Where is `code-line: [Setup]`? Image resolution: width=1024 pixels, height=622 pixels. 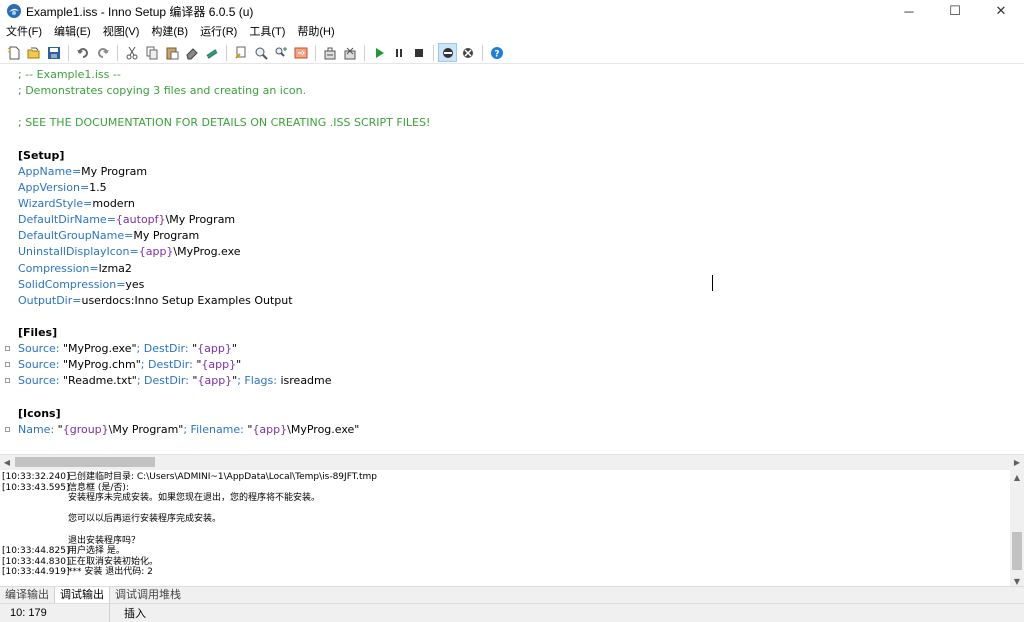
code-line: [Setup] is located at coordinates (41, 156).